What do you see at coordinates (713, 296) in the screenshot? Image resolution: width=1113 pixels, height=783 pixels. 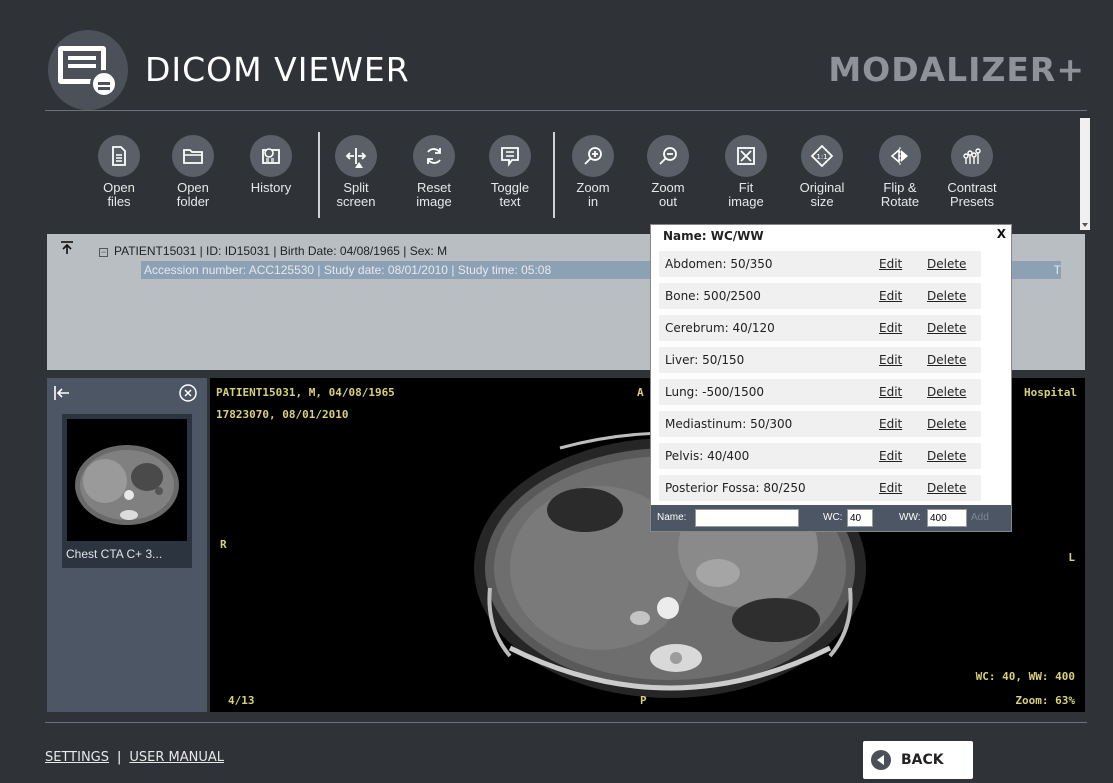 I see `preset-name: Bone: 500/2500` at bounding box center [713, 296].